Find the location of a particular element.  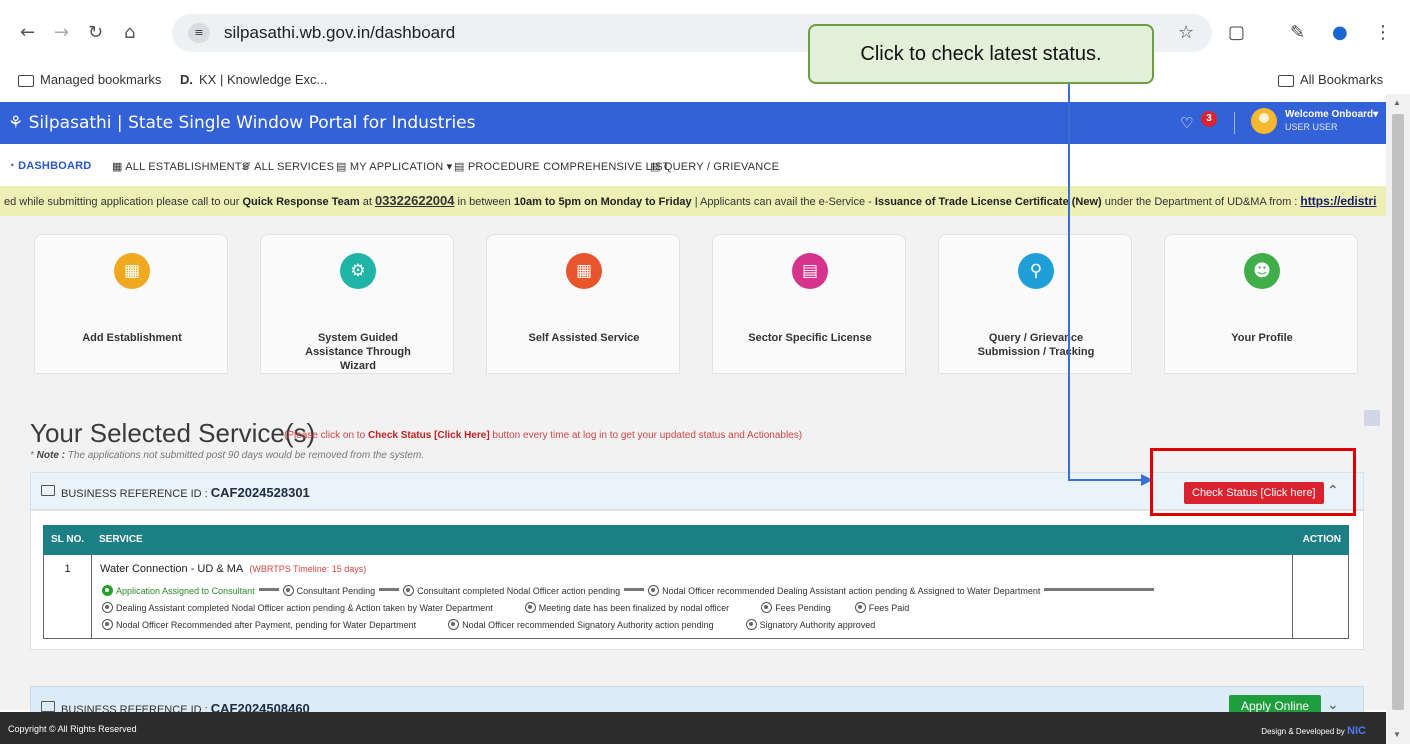

header-divider is located at coordinates (1234, 123).